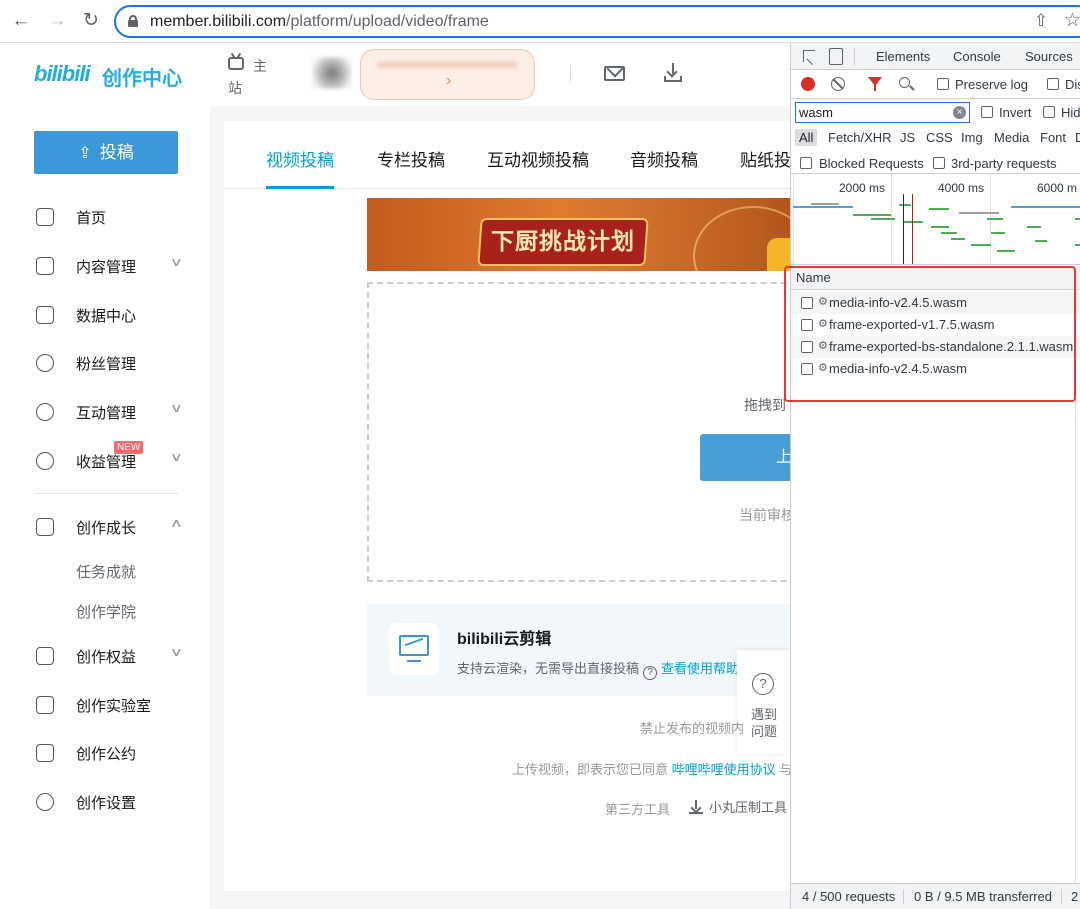 This screenshot has height=909, width=1080. What do you see at coordinates (738, 806) in the screenshot?
I see `compress-tool-link: 小丸压制工具` at bounding box center [738, 806].